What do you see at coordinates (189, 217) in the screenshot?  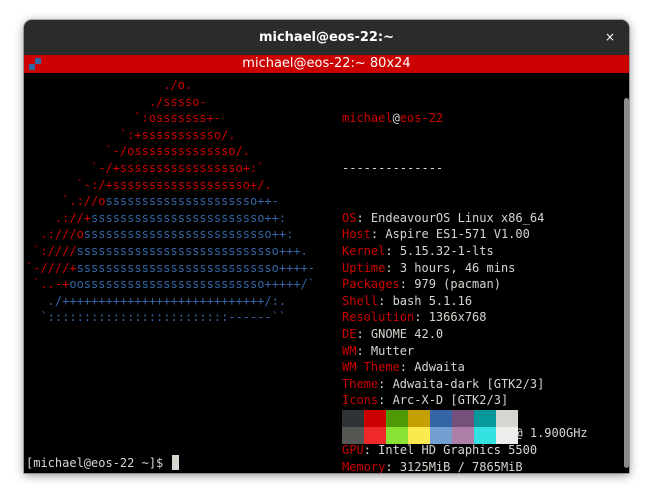 I see `logo-segment: ssssssssssssssssssssssso++:` at bounding box center [189, 217].